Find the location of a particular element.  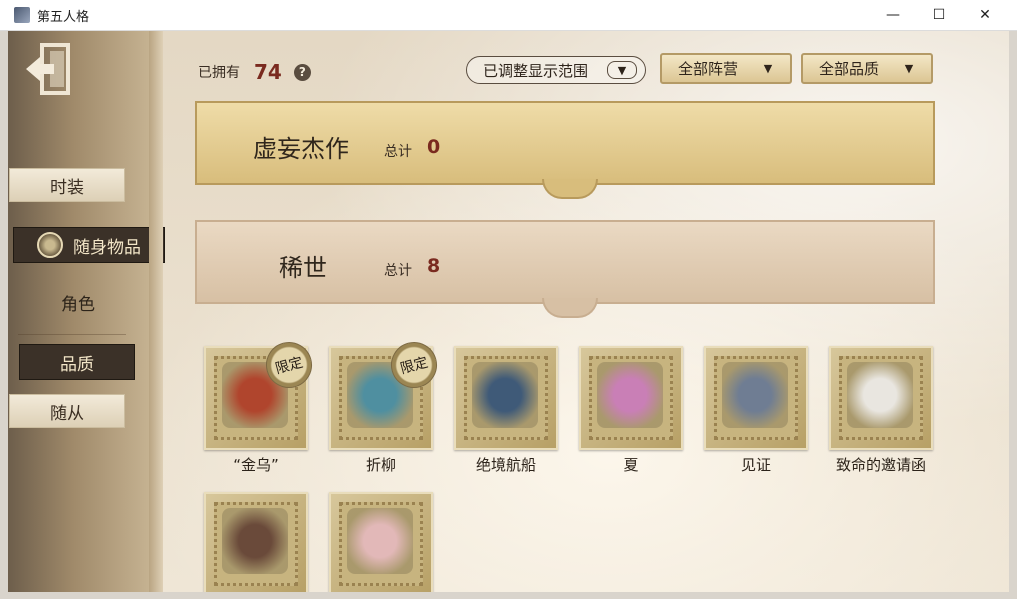

dropdown-label: 已调整显示范围 is located at coordinates (536, 70).